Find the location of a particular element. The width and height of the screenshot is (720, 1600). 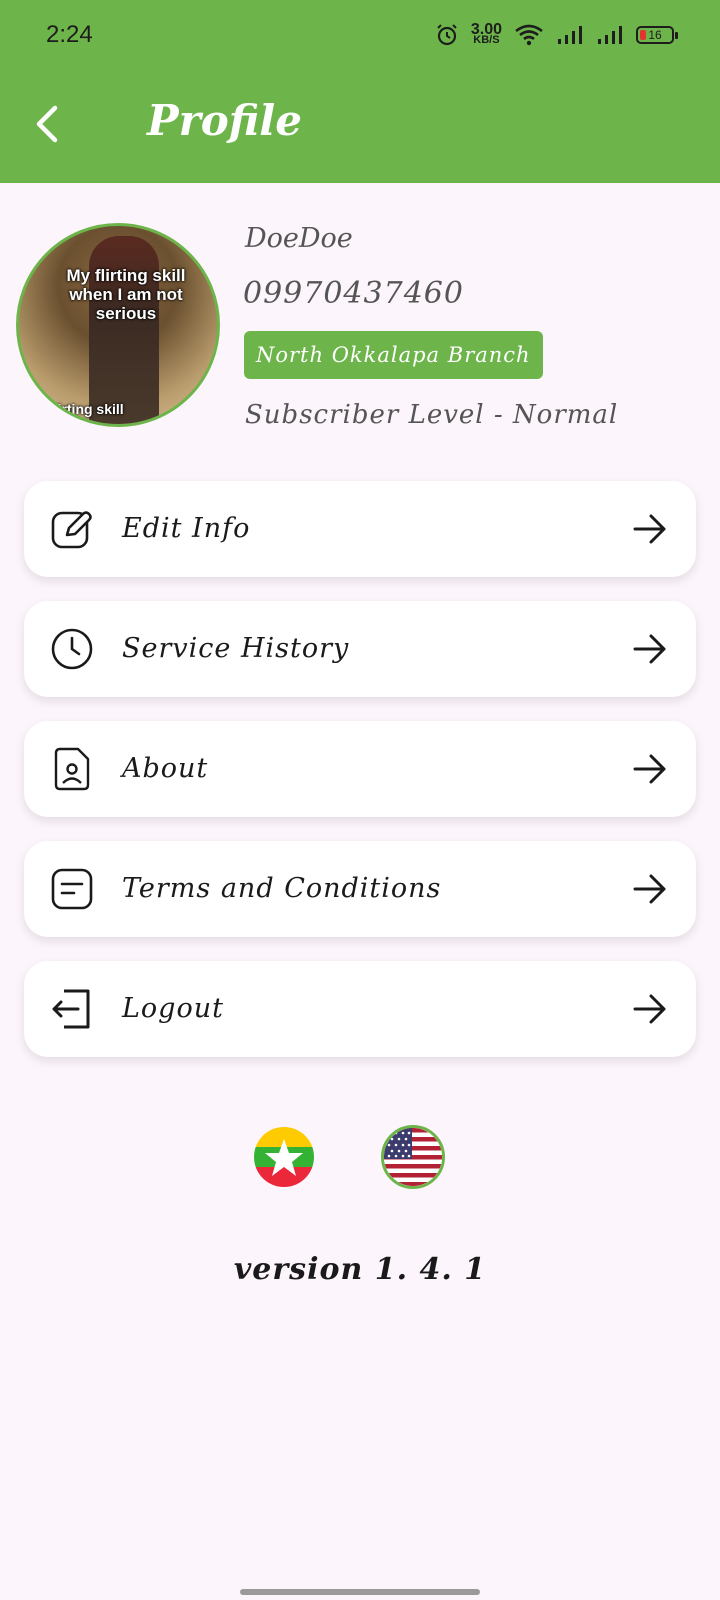

menu-item-edit-info: Edit Info is located at coordinates (360, 529).